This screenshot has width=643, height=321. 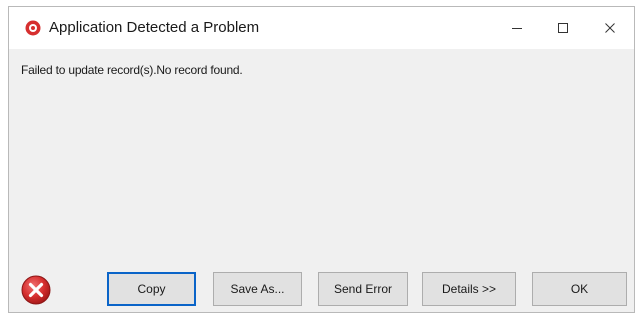 I want to click on close-button, so click(x=610, y=28).